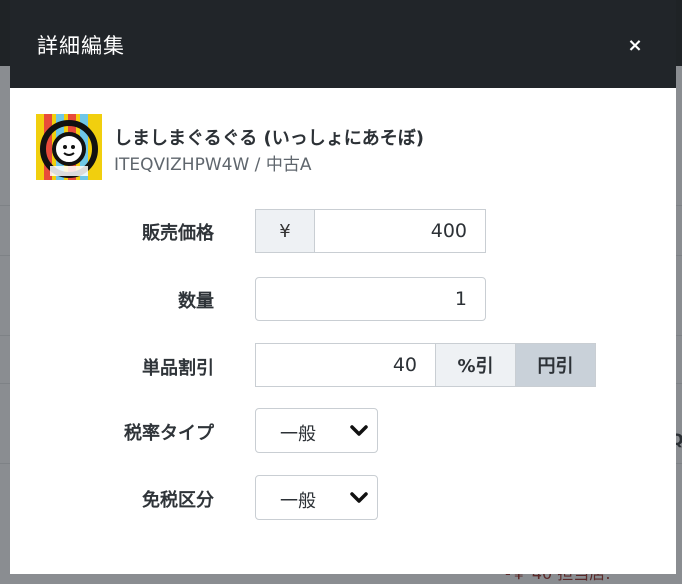 This screenshot has width=682, height=584. Describe the element at coordinates (298, 501) in the screenshot. I see `tax-exemption-value: 一般` at that location.